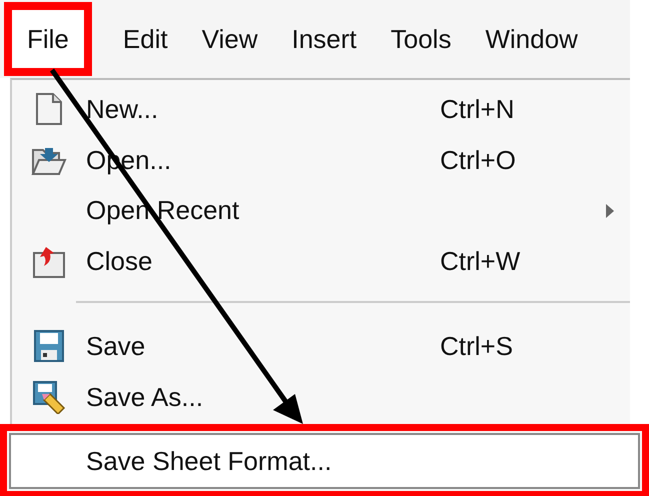 Image resolution: width=649 pixels, height=496 pixels. What do you see at coordinates (610, 211) in the screenshot?
I see `submenu-arrow-icon` at bounding box center [610, 211].